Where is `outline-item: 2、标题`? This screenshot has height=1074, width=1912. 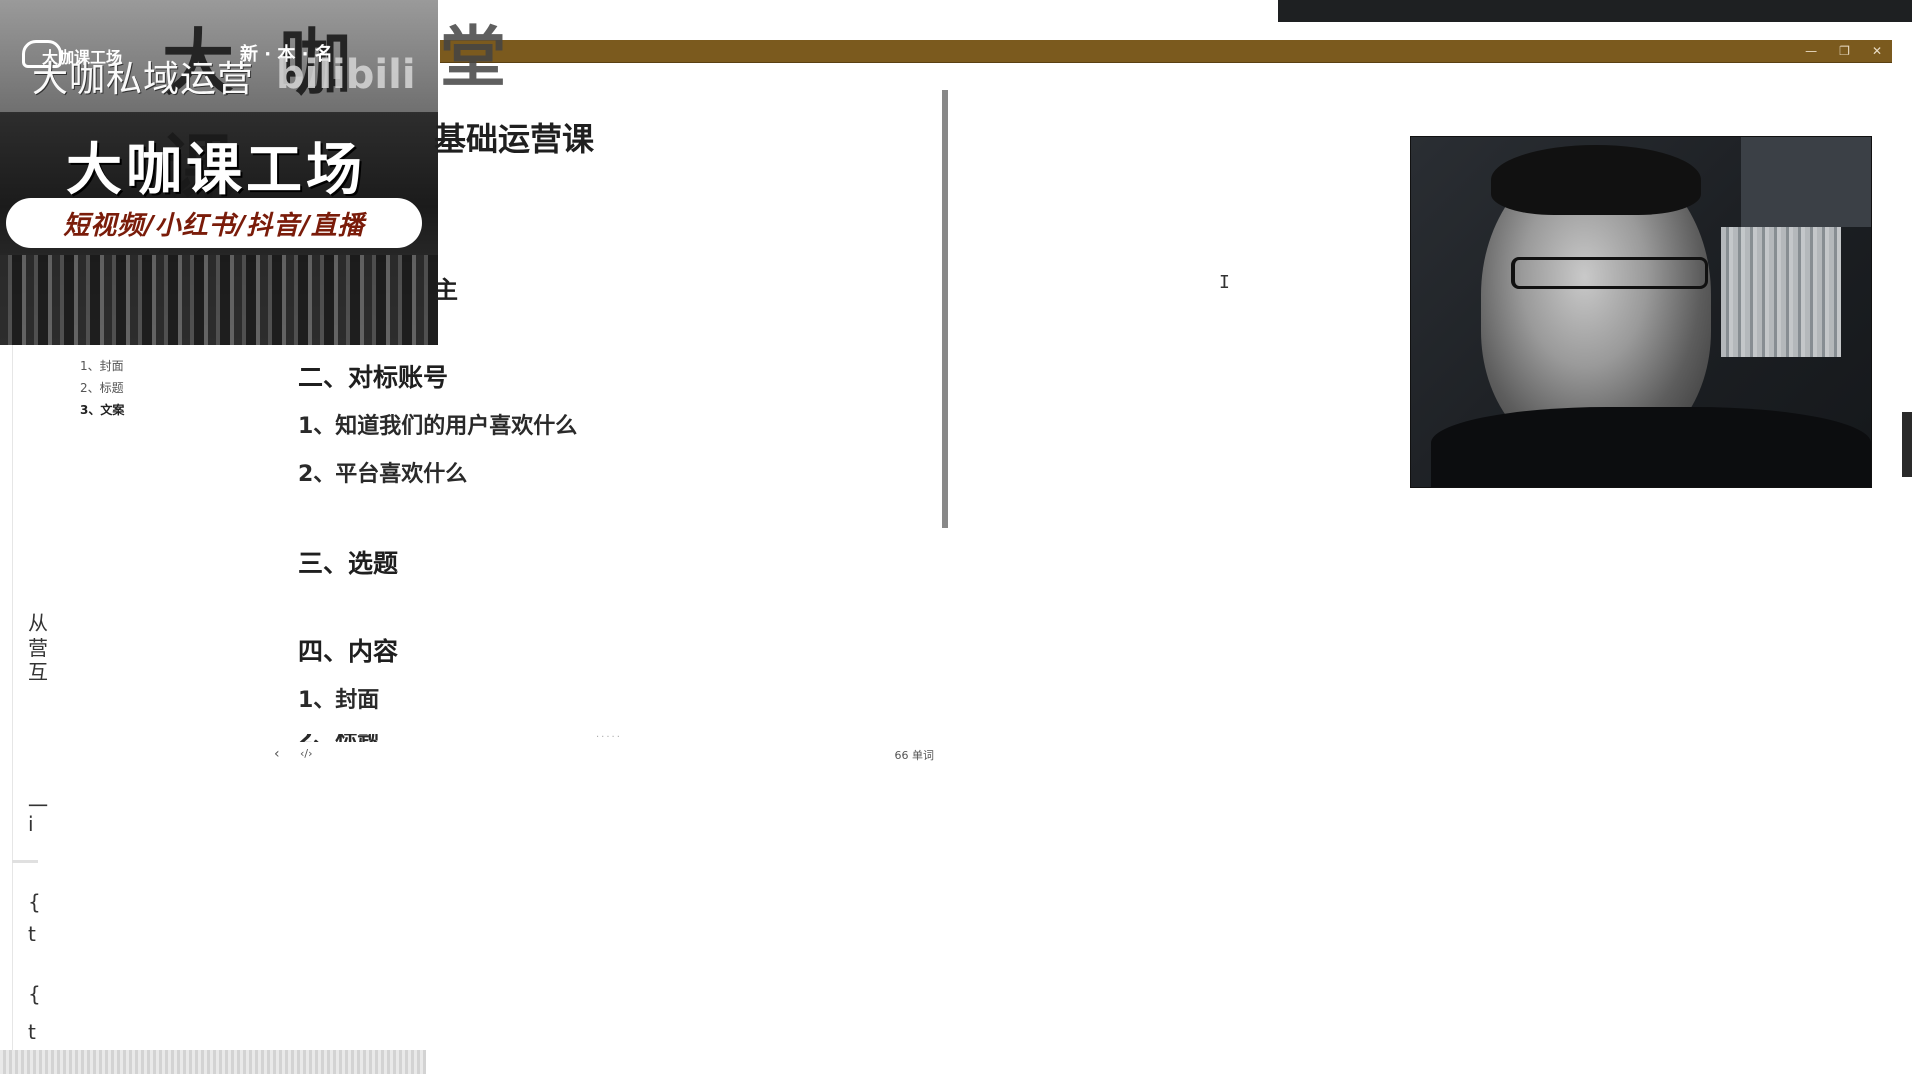
outline-item: 2、标题 is located at coordinates (102, 388).